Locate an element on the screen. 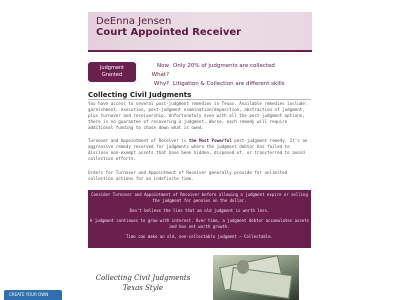  judgment-granted-badge: Judgment Granted is located at coordinates (112, 72).